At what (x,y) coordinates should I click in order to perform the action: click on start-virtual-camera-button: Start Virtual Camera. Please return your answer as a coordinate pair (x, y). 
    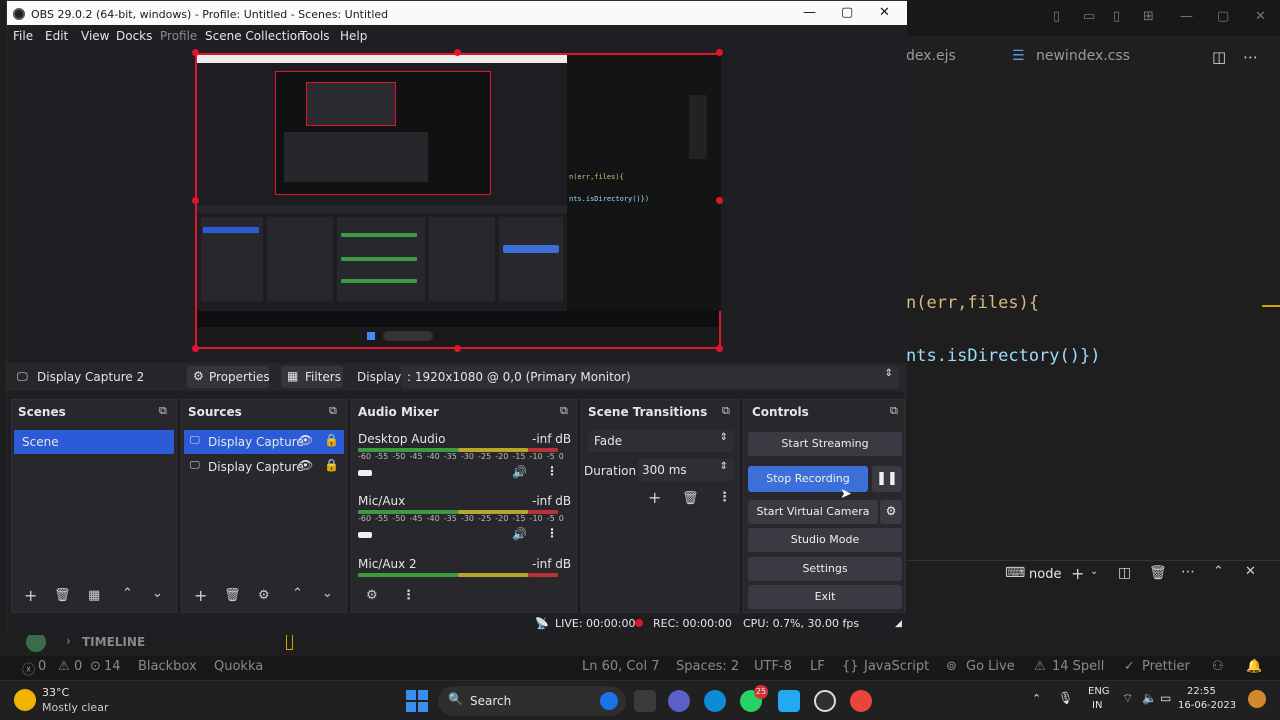
    Looking at the image, I should click on (813, 512).